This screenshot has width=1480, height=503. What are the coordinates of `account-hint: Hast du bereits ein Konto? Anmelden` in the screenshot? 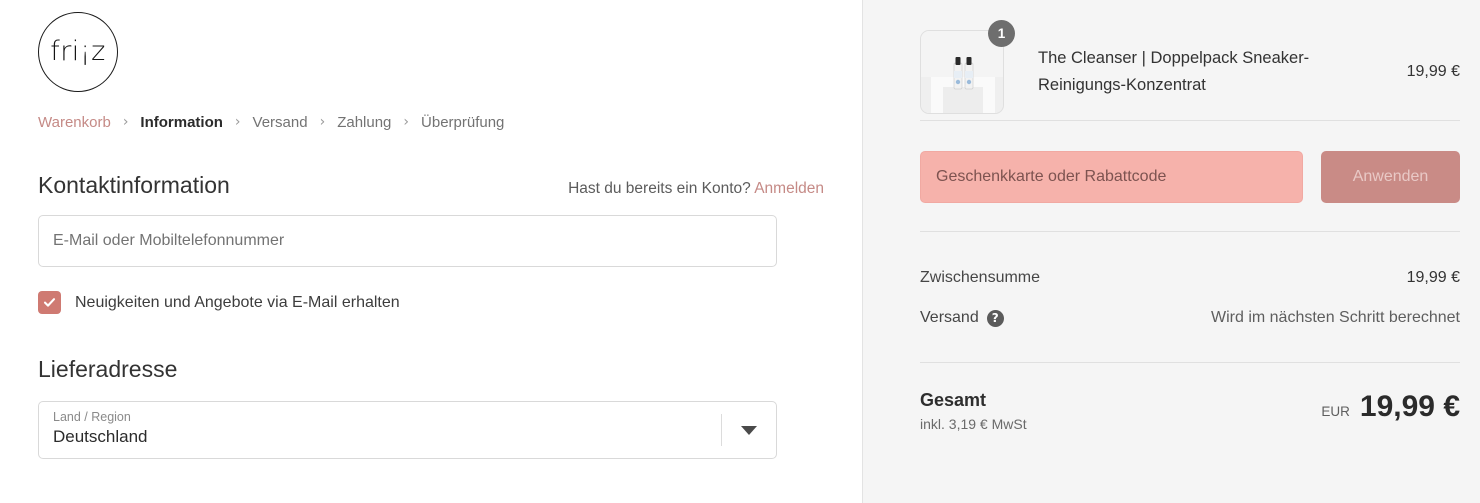 It's located at (696, 189).